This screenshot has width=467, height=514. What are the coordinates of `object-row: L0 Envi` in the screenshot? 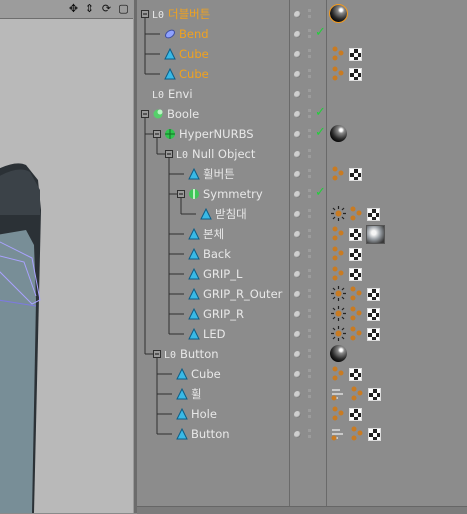 It's located at (302, 94).